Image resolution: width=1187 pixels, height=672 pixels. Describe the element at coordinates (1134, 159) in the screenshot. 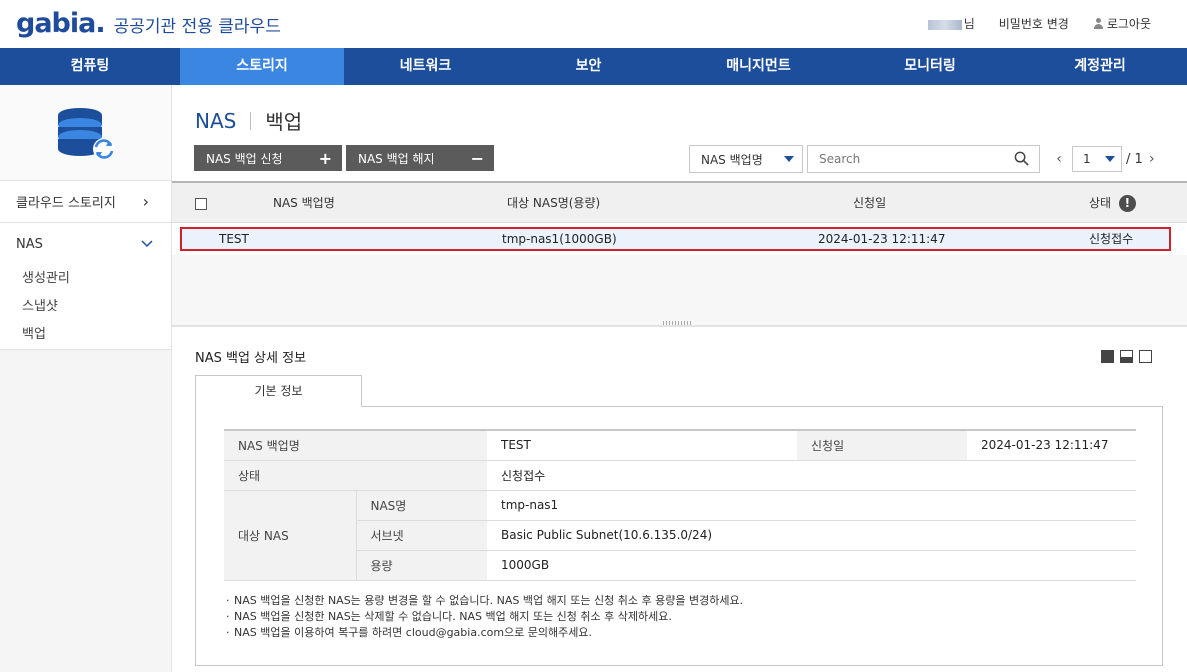

I see `total-pages: / 1` at that location.